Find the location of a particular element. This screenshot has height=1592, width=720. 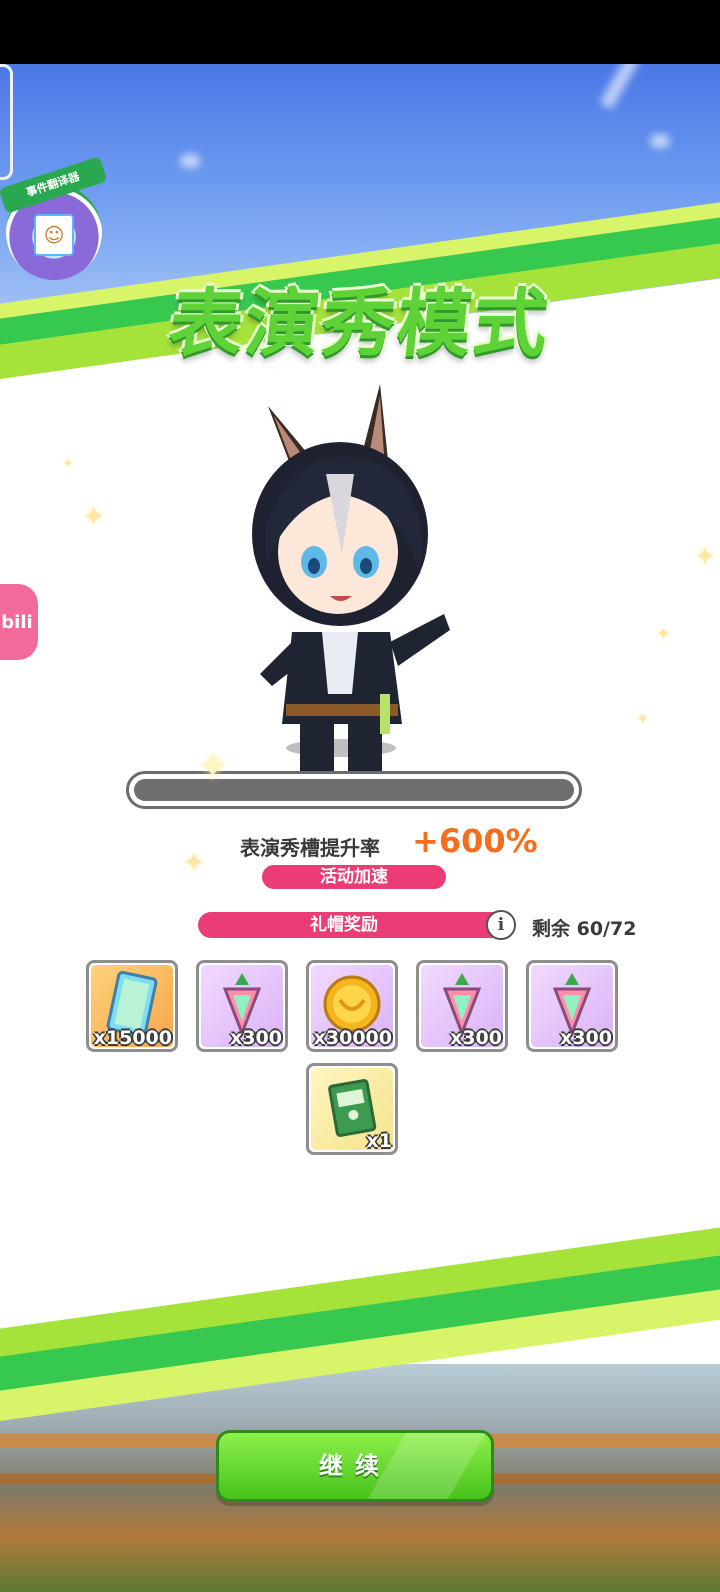

reward-quantity: x30000 is located at coordinates (352, 1038).